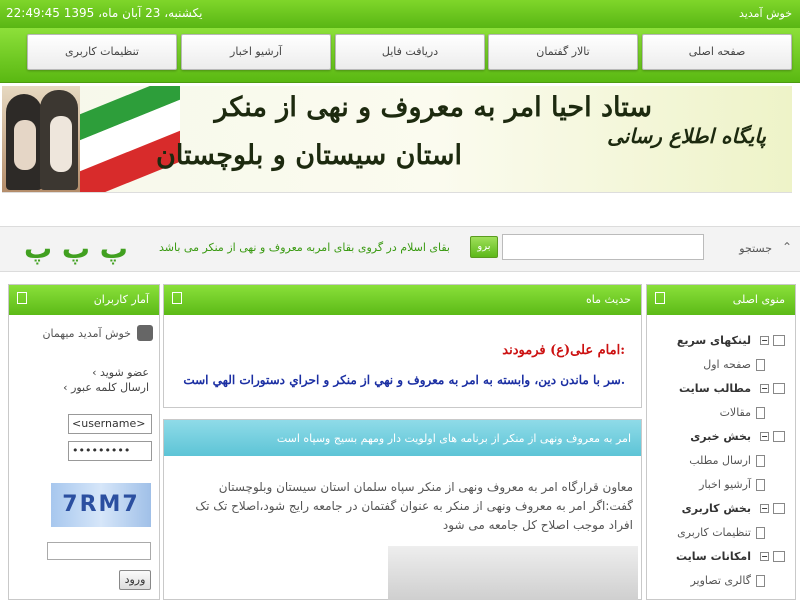  I want to click on menu-group-features: − امکانات سایت, so click(719, 557).